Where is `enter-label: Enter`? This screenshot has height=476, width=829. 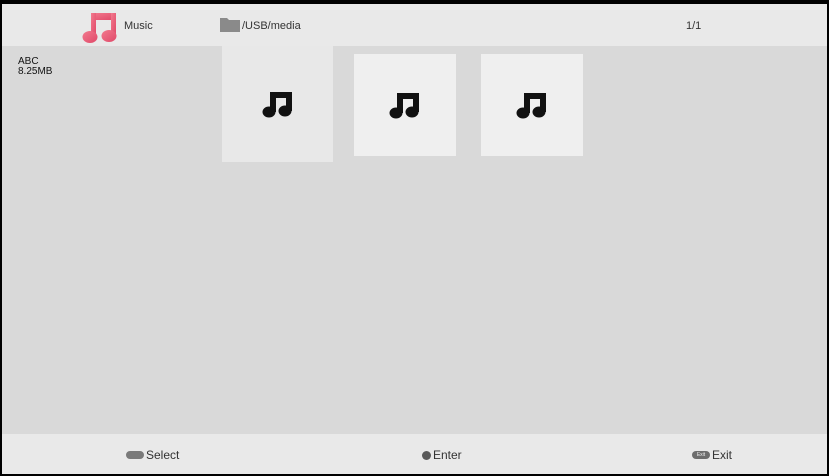 enter-label: Enter is located at coordinates (447, 455).